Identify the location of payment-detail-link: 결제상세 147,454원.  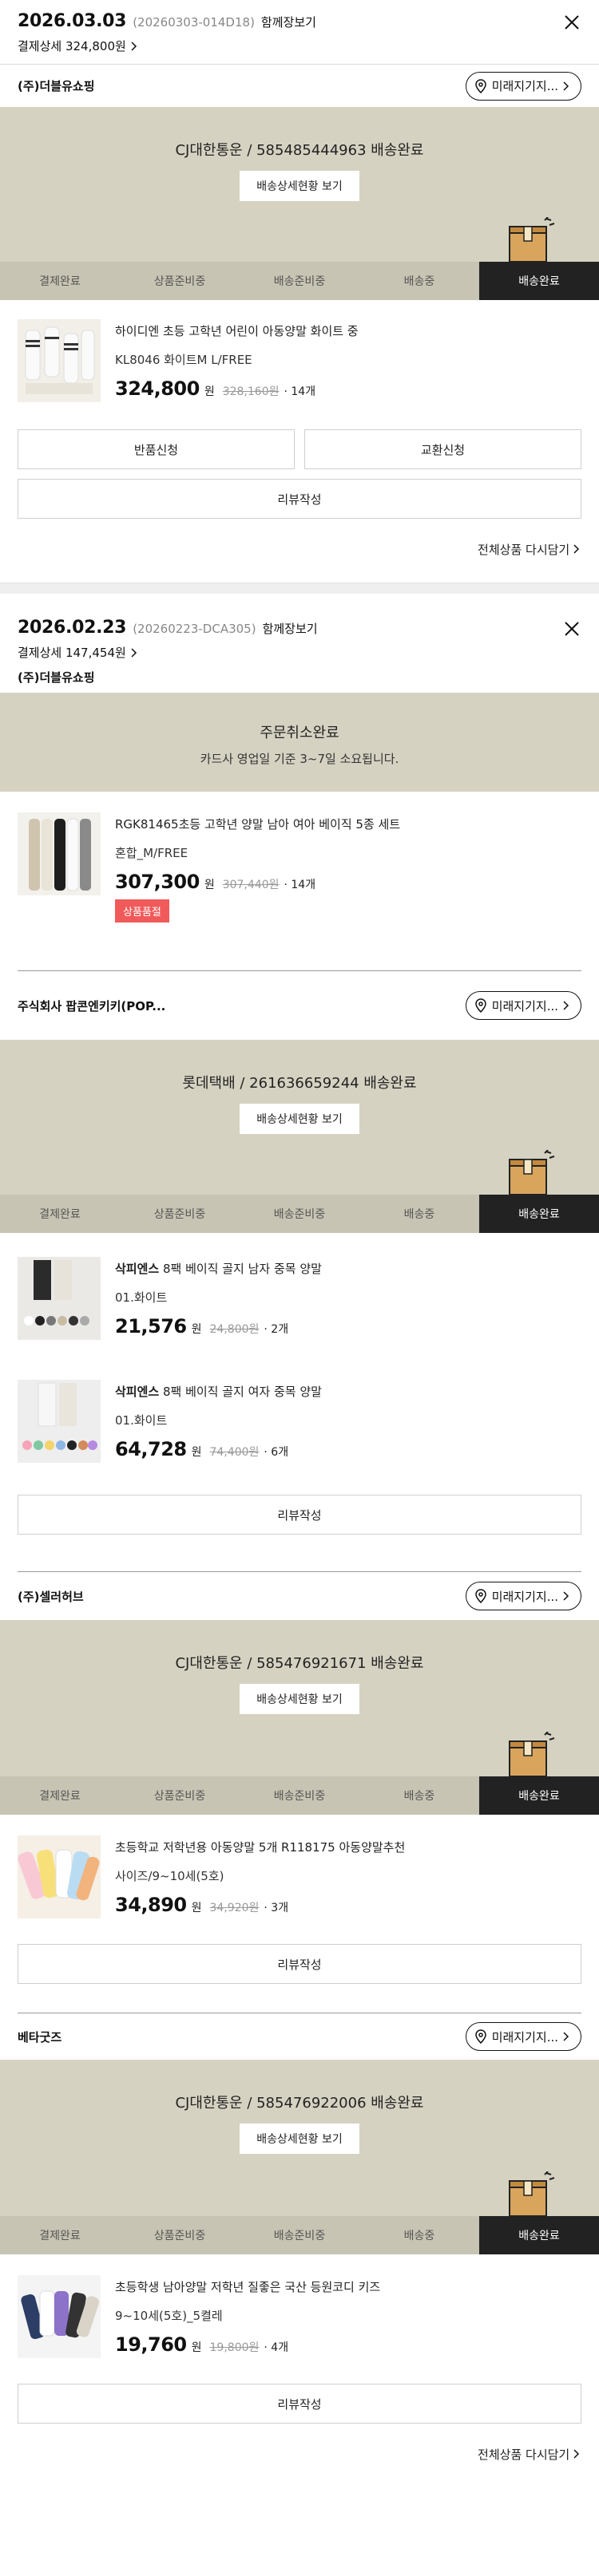
(300, 652).